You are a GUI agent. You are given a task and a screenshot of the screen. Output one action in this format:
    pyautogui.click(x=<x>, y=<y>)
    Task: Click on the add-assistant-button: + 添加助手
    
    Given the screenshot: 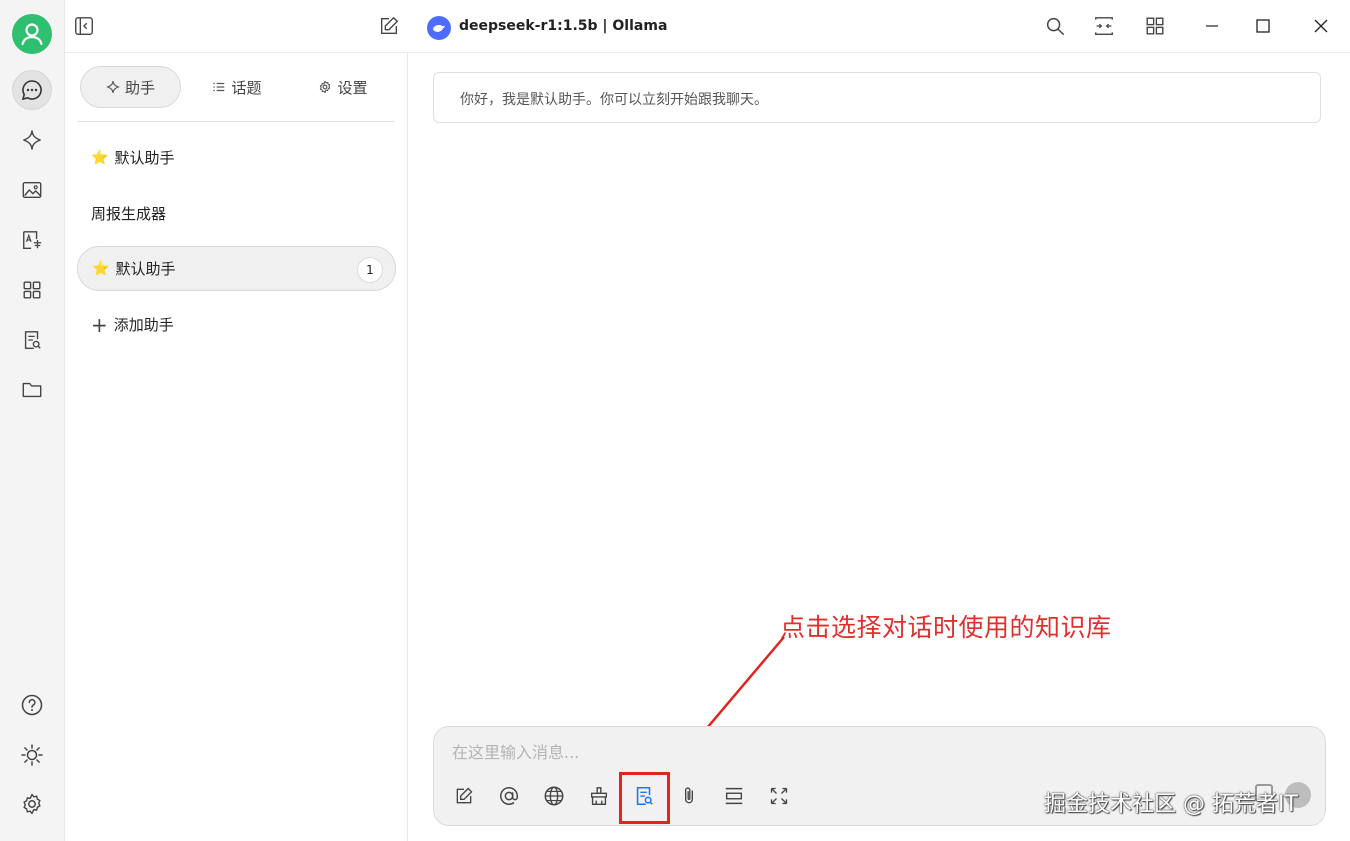 What is the action you would take?
    pyautogui.click(x=236, y=324)
    